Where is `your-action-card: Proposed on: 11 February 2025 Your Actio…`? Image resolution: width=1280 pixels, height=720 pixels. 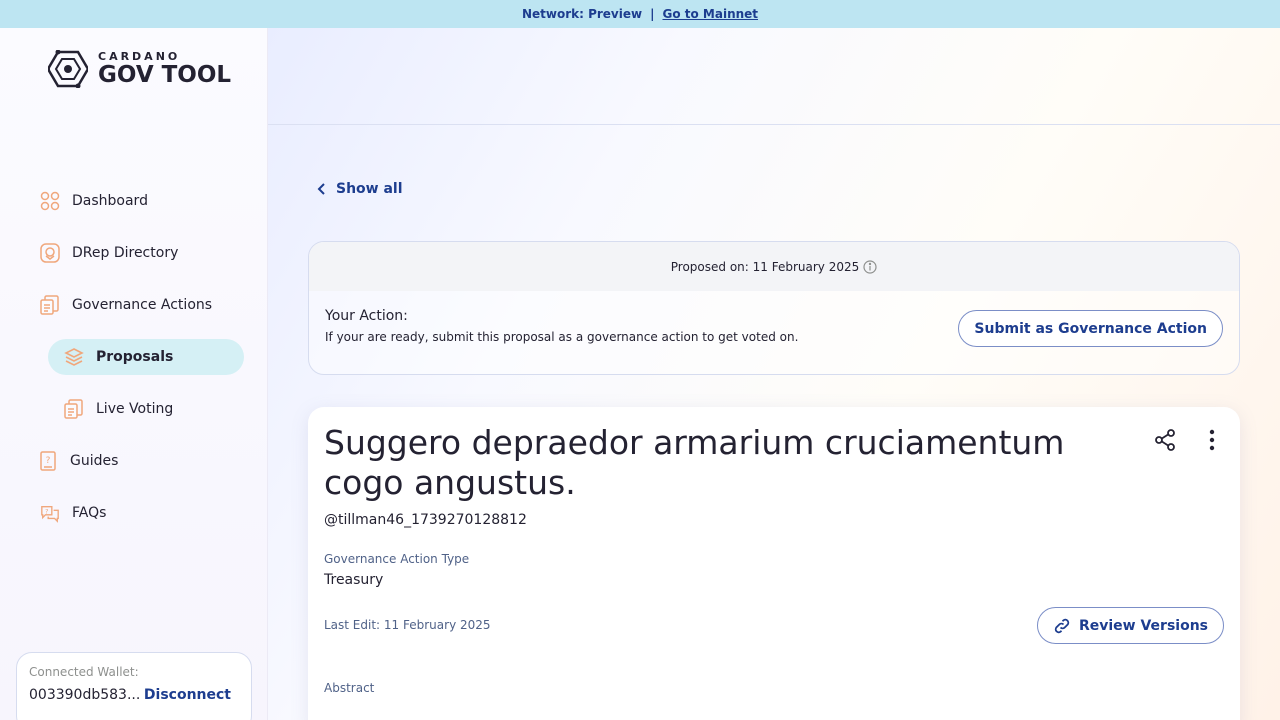
your-action-card: Proposed on: 11 February 2025 Your Actio… is located at coordinates (774, 308).